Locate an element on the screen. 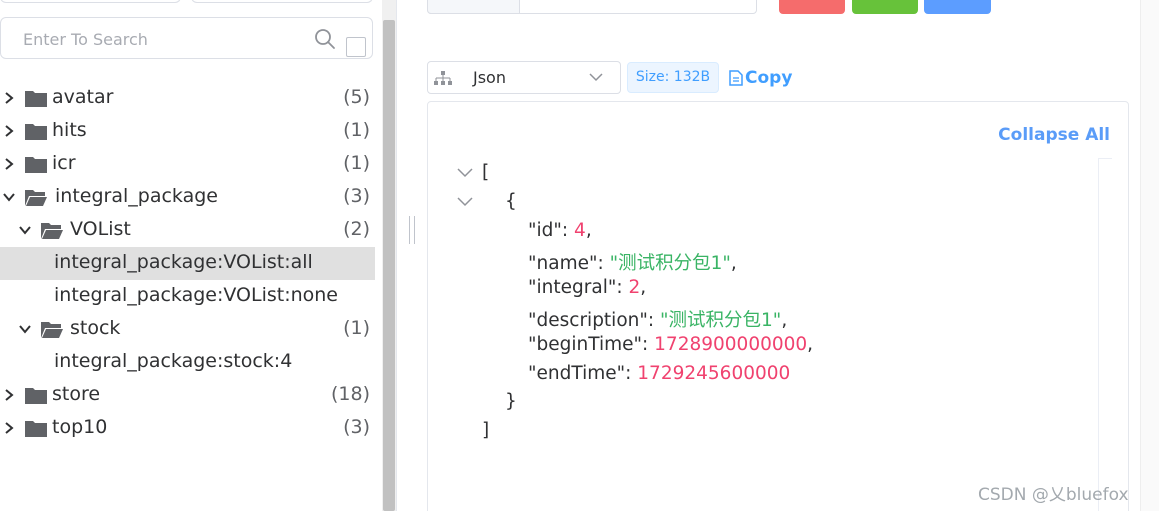 The image size is (1159, 511). tree-item-label: stock is located at coordinates (95, 328).